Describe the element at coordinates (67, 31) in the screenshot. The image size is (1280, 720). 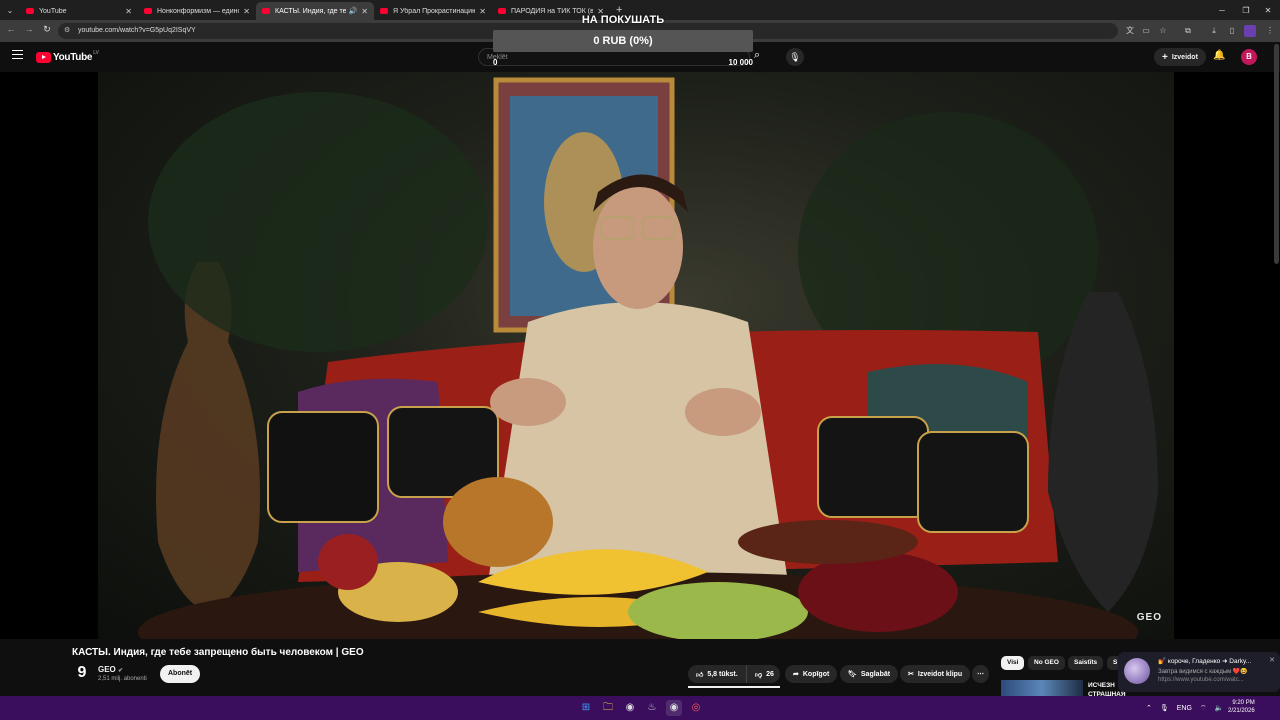
I see `site-info-icon: ⚙` at that location.